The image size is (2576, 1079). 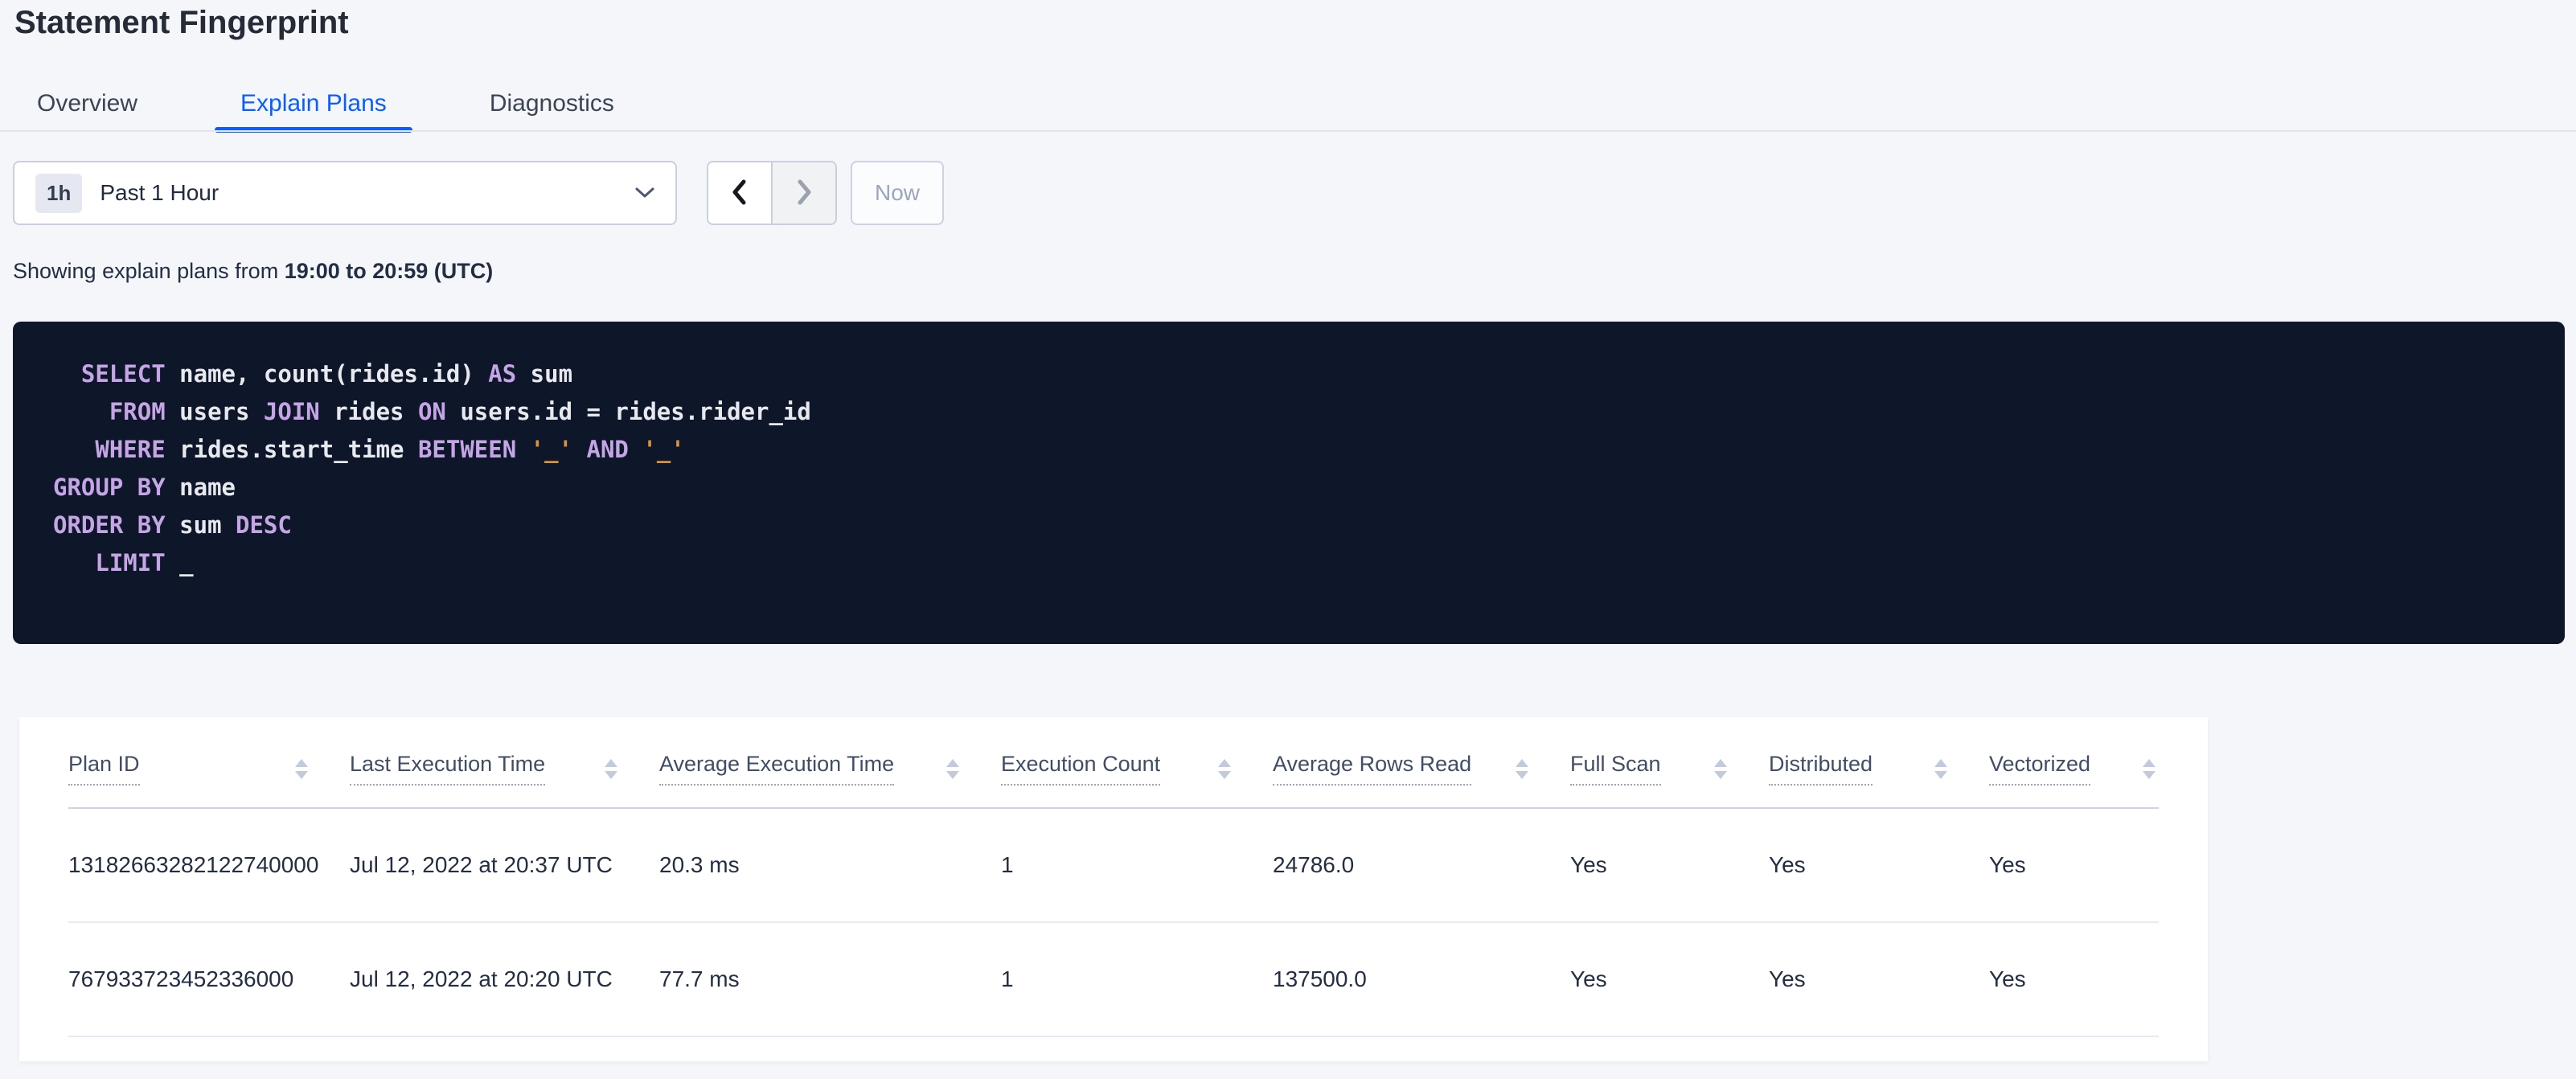 What do you see at coordinates (1314, 864) in the screenshot?
I see `cell-average-rows-read: 24786.0` at bounding box center [1314, 864].